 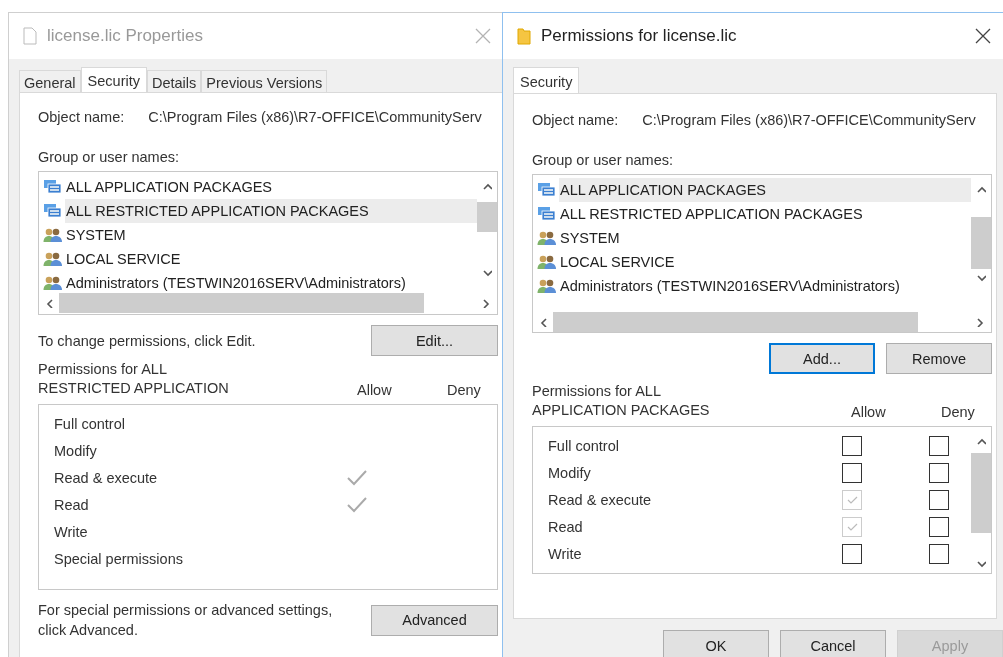 What do you see at coordinates (833, 643) in the screenshot?
I see `dialog-button: Cancel` at bounding box center [833, 643].